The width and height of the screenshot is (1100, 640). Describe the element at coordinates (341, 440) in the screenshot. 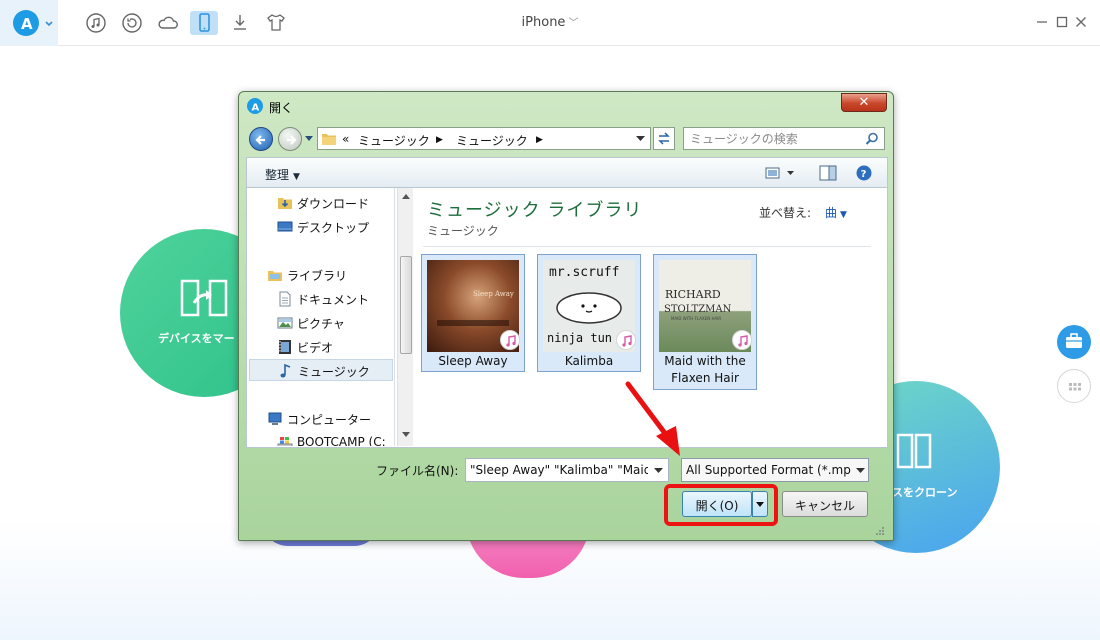

I see `nav-item-label: BOOTCAMP (C:` at that location.